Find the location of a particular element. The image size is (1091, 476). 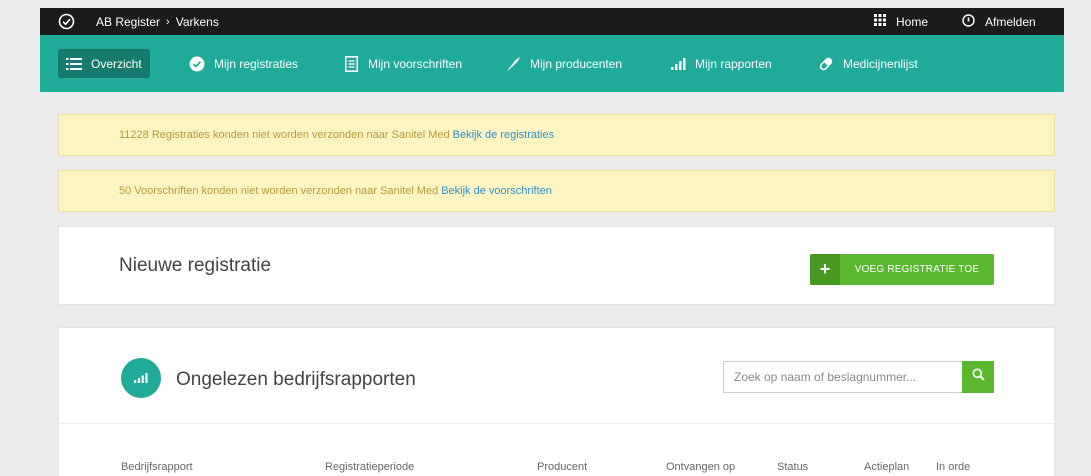

reports-title: Ongelezen bedrijfsrapporten is located at coordinates (296, 379).